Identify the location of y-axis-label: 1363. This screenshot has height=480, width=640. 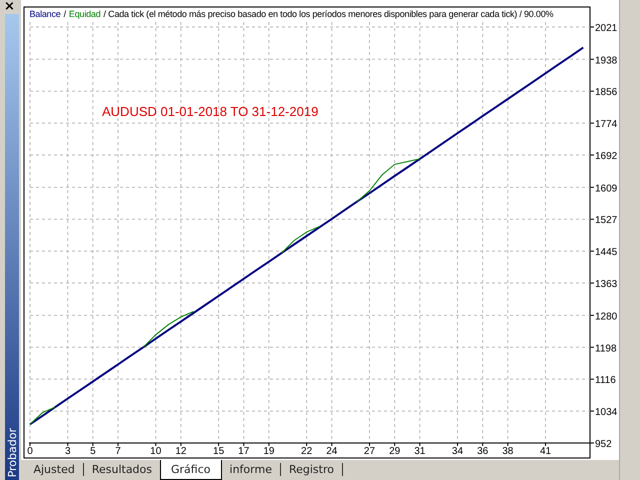
(606, 284).